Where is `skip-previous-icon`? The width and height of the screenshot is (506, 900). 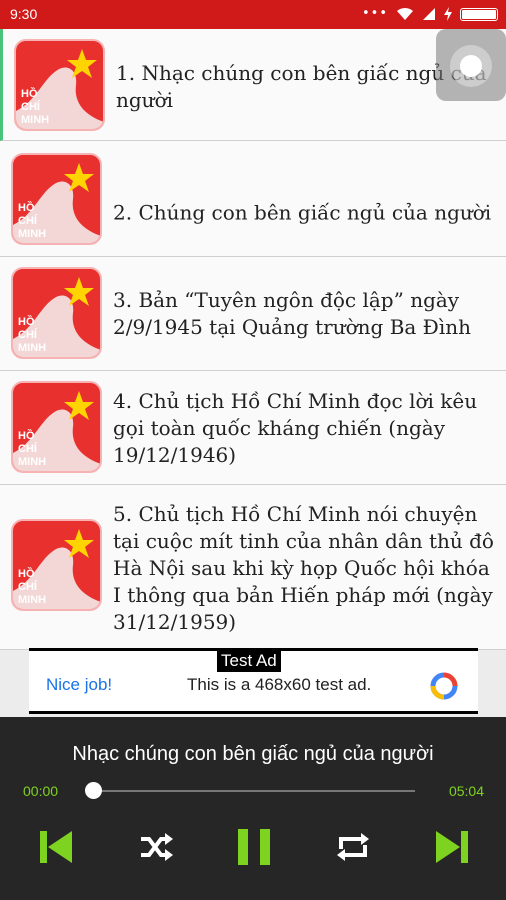
skip-previous-icon is located at coordinates (56, 847).